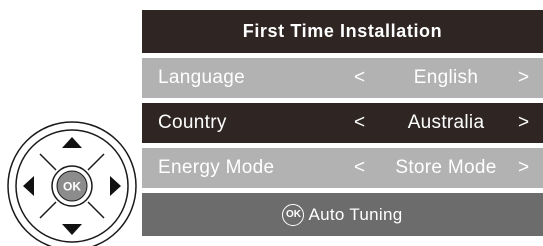 This screenshot has height=246, width=543. What do you see at coordinates (293, 214) in the screenshot?
I see `ok-button-icon: OK` at bounding box center [293, 214].